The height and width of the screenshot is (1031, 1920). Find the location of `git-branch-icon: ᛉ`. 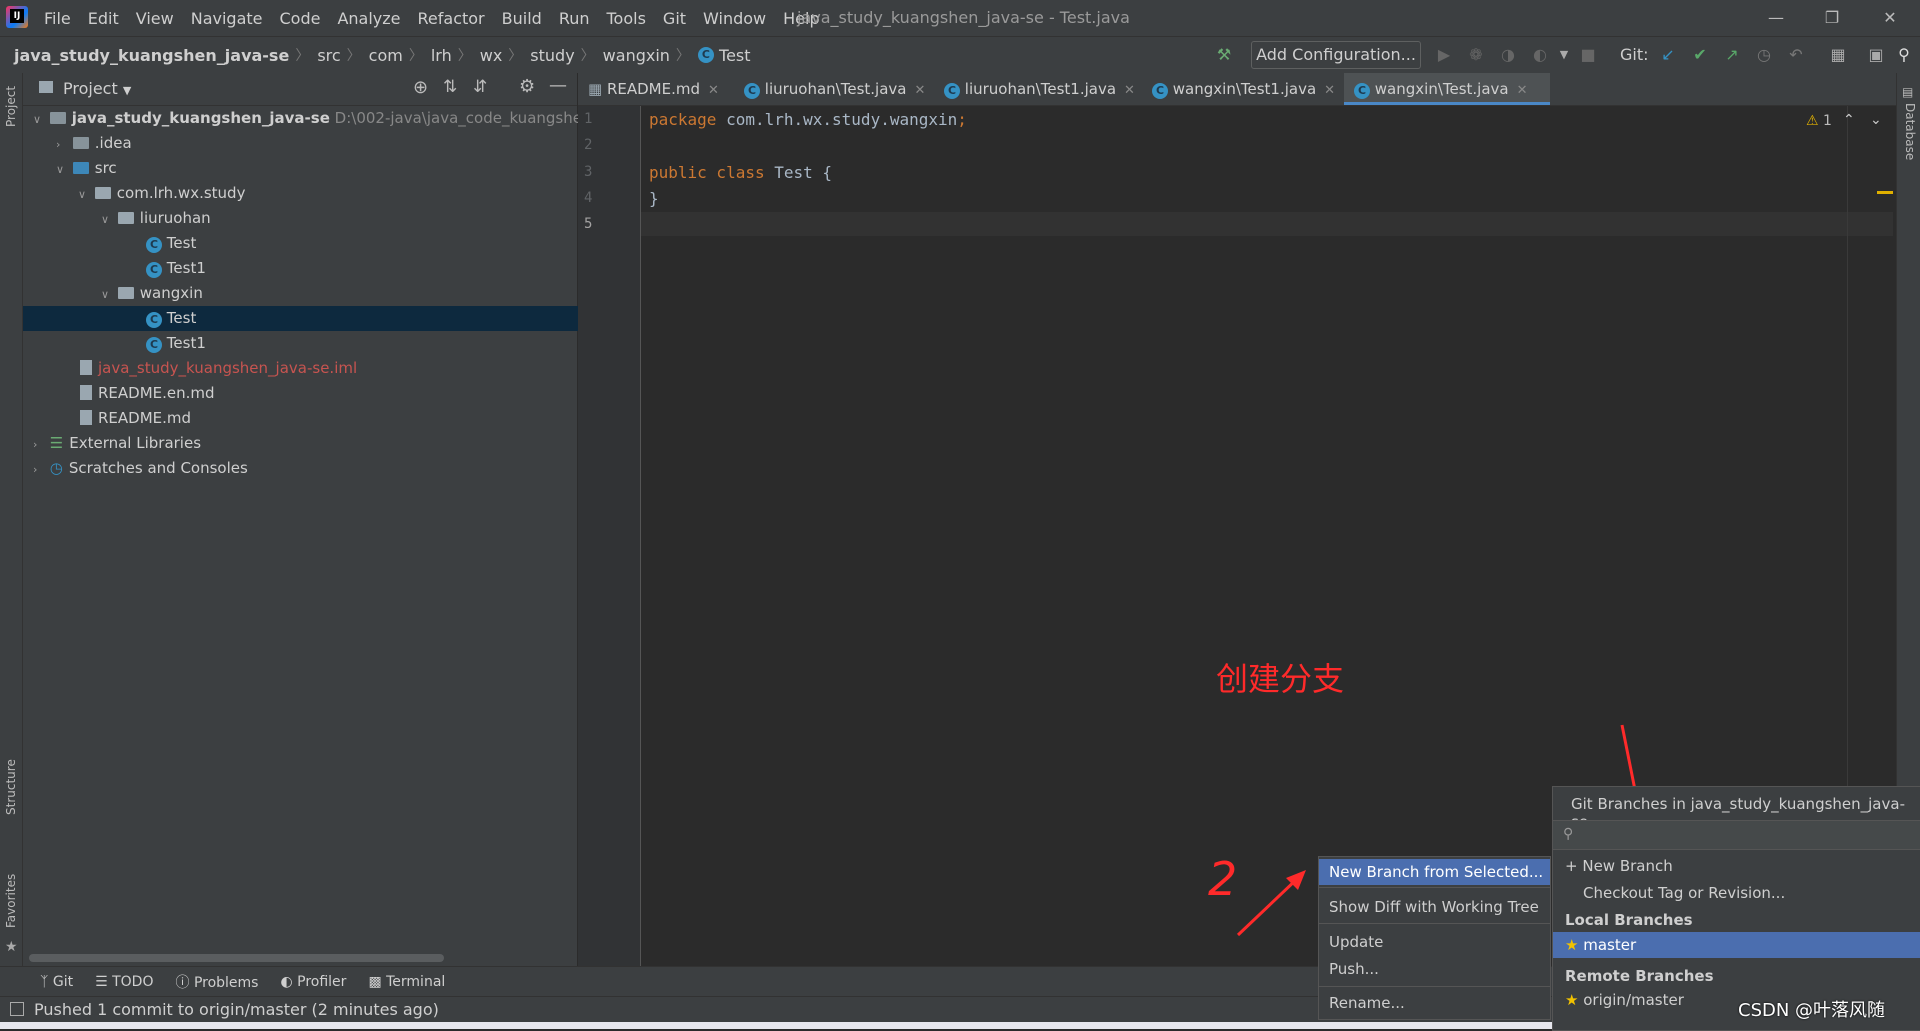

git-branch-icon: ᛉ is located at coordinates (44, 982).